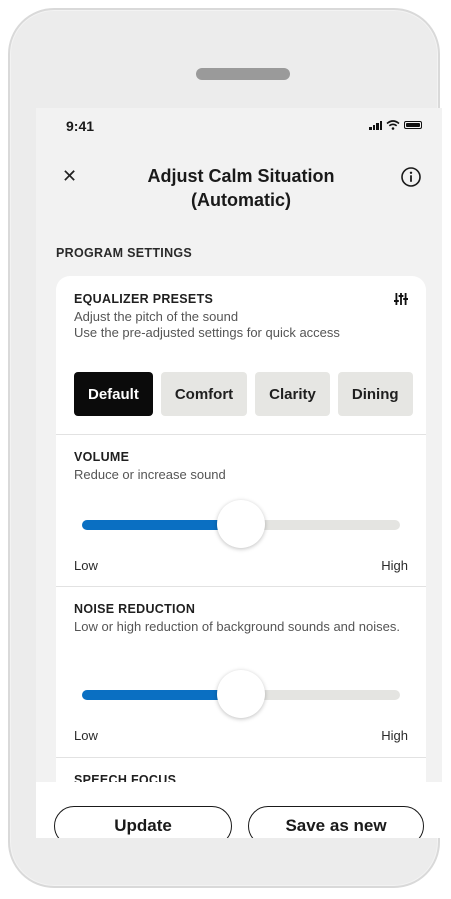 The width and height of the screenshot is (451, 899). I want to click on update-button: Update, so click(143, 822).